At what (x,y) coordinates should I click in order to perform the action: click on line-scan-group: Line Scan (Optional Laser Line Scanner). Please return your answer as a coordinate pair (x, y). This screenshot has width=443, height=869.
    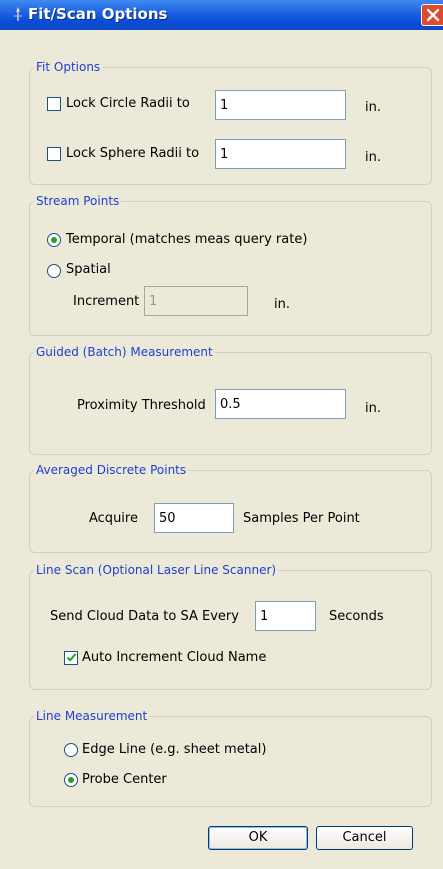
    Looking at the image, I should click on (230, 626).